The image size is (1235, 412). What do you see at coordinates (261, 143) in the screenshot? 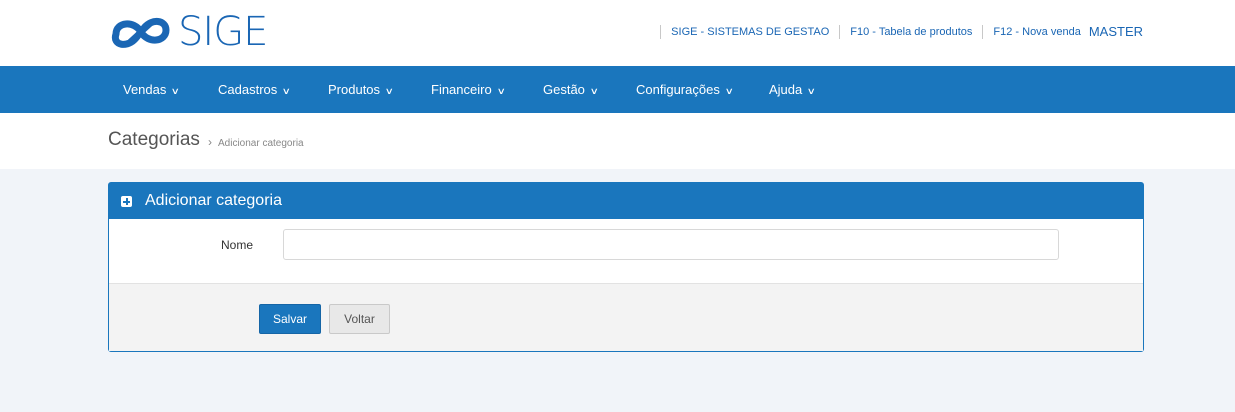
I see `breadcrumb-current: Adicionar categoria` at bounding box center [261, 143].